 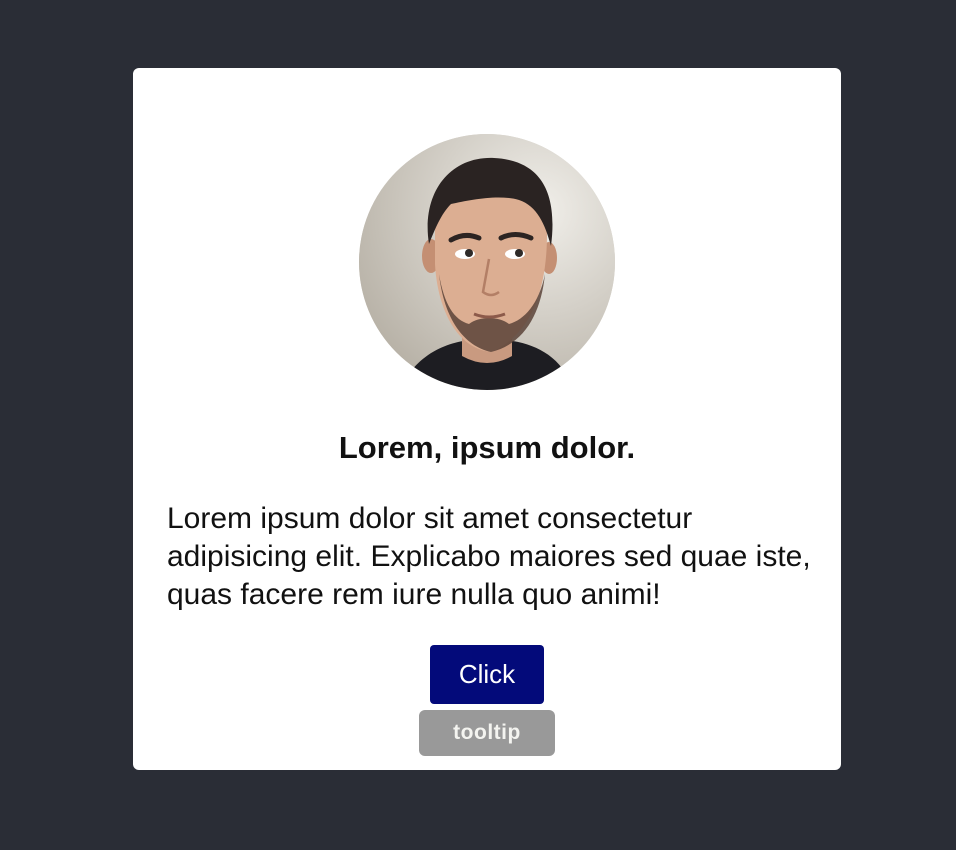 What do you see at coordinates (487, 733) in the screenshot?
I see `tooltip: tooltip` at bounding box center [487, 733].